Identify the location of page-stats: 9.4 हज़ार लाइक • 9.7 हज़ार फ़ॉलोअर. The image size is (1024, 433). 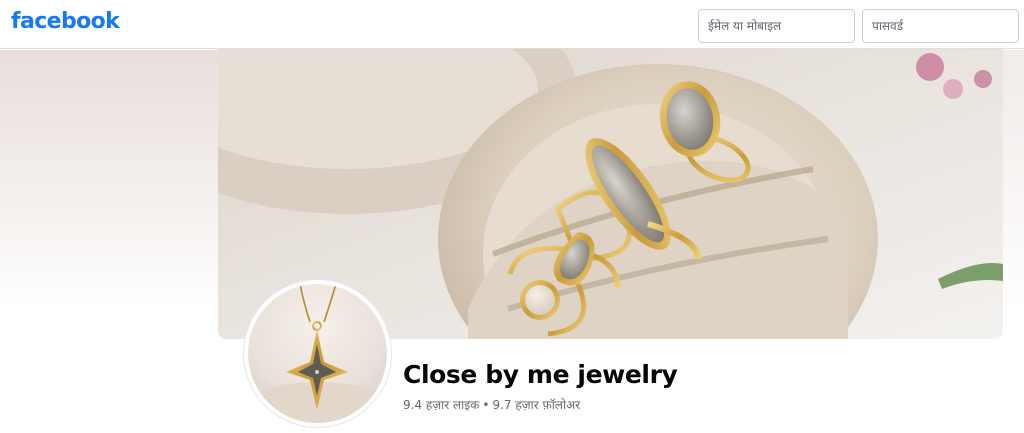
(491, 404).